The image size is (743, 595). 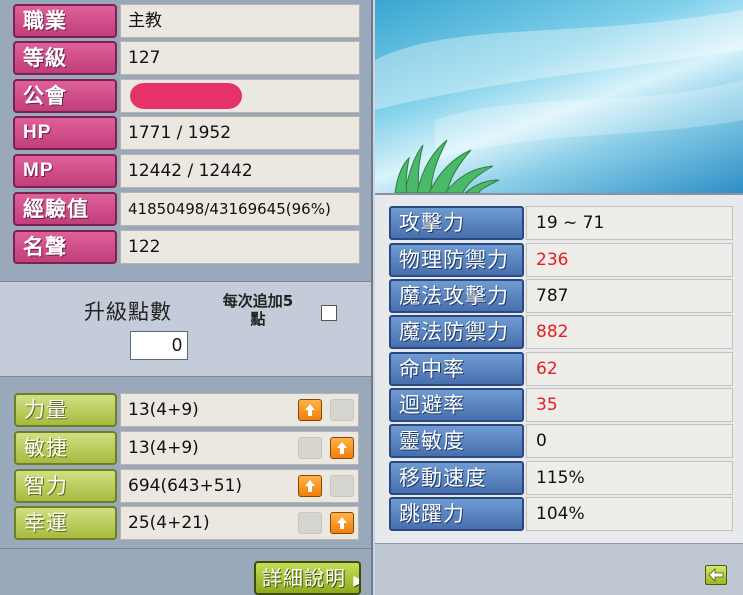 I want to click on details-button-label: 詳細說明, so click(x=304, y=578).